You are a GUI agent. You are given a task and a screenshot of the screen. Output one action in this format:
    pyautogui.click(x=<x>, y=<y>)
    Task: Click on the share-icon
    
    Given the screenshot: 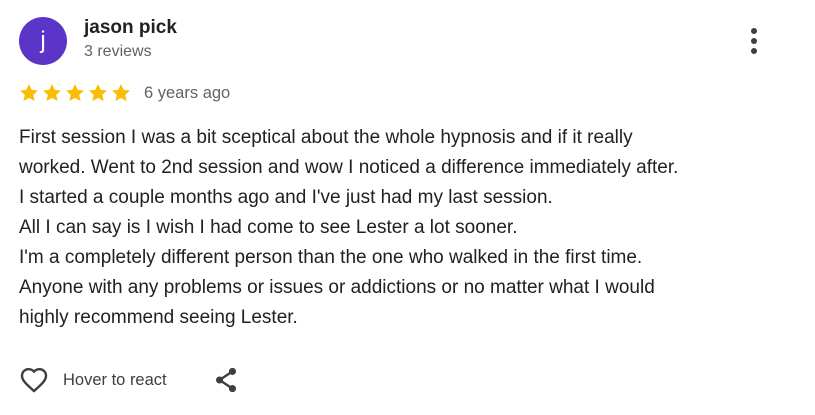 What is the action you would take?
    pyautogui.click(x=225, y=380)
    